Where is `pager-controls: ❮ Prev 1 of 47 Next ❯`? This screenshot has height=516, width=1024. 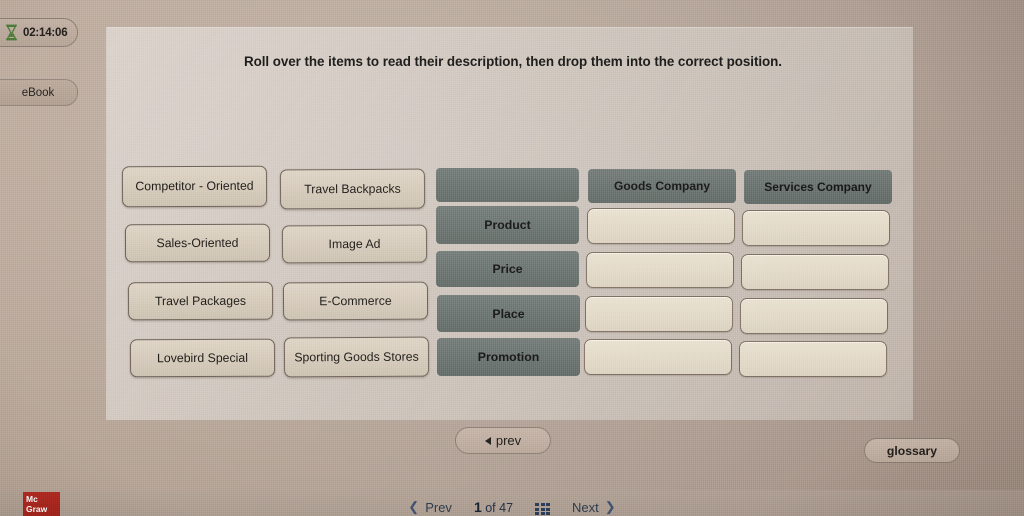
pager-controls: ❮ Prev 1 of 47 Next ❯ is located at coordinates (512, 503).